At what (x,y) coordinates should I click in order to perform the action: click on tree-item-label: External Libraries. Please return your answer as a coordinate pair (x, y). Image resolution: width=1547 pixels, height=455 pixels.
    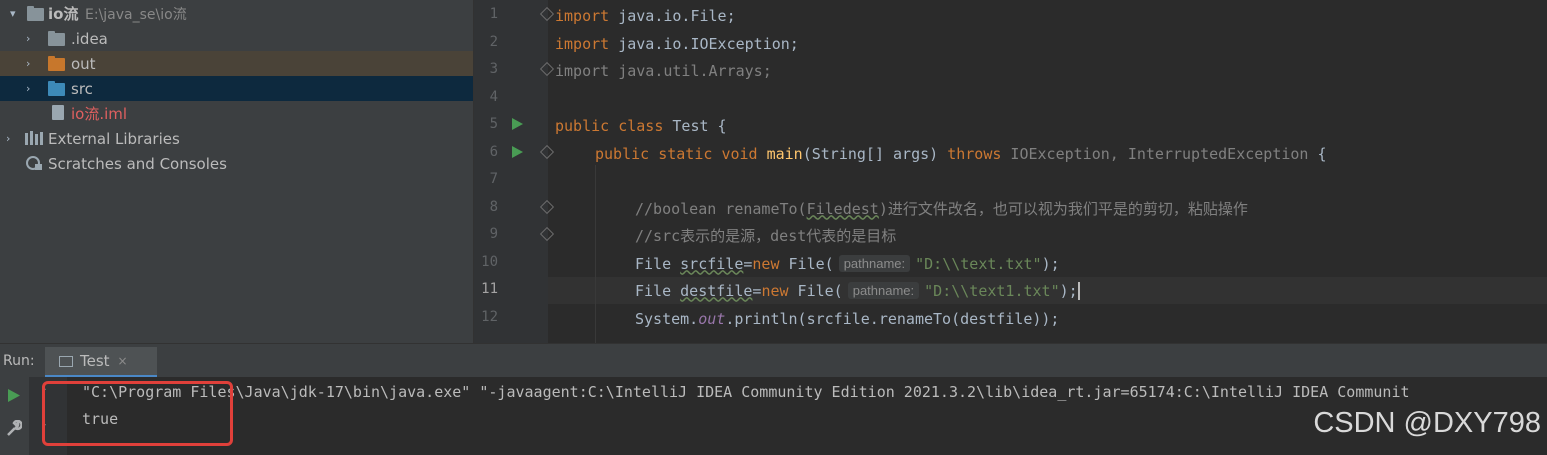
    Looking at the image, I should click on (114, 138).